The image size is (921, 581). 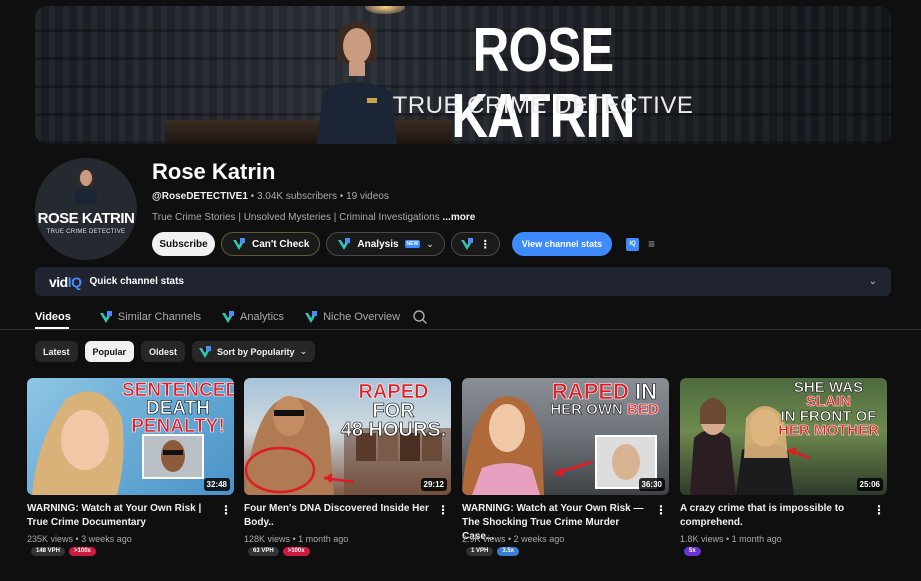 I want to click on analysis-label: Analysis, so click(x=378, y=244).